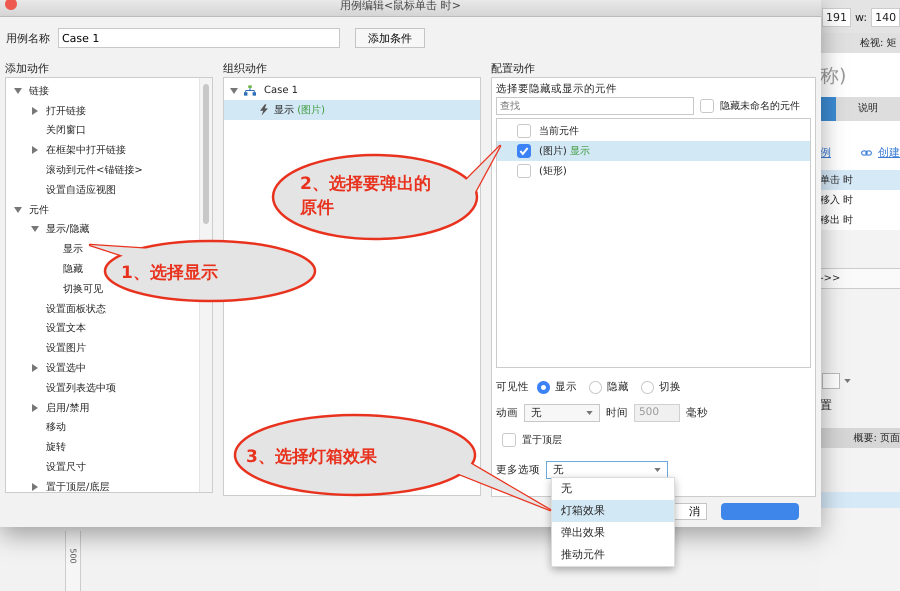 The image size is (900, 591). Describe the element at coordinates (66, 328) in the screenshot. I see `tree-item: 设置文本` at that location.